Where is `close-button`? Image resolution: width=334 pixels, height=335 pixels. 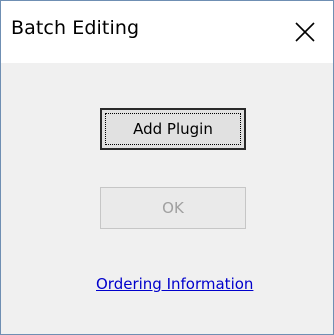 close-button is located at coordinates (304, 32).